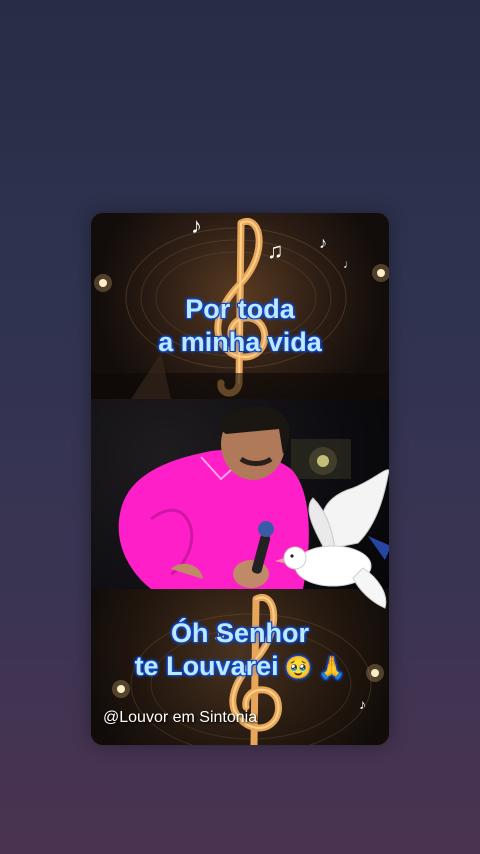 This screenshot has width=480, height=854. Describe the element at coordinates (180, 717) in the screenshot. I see `channel-watermark: @Louvor em Sintonia` at that location.